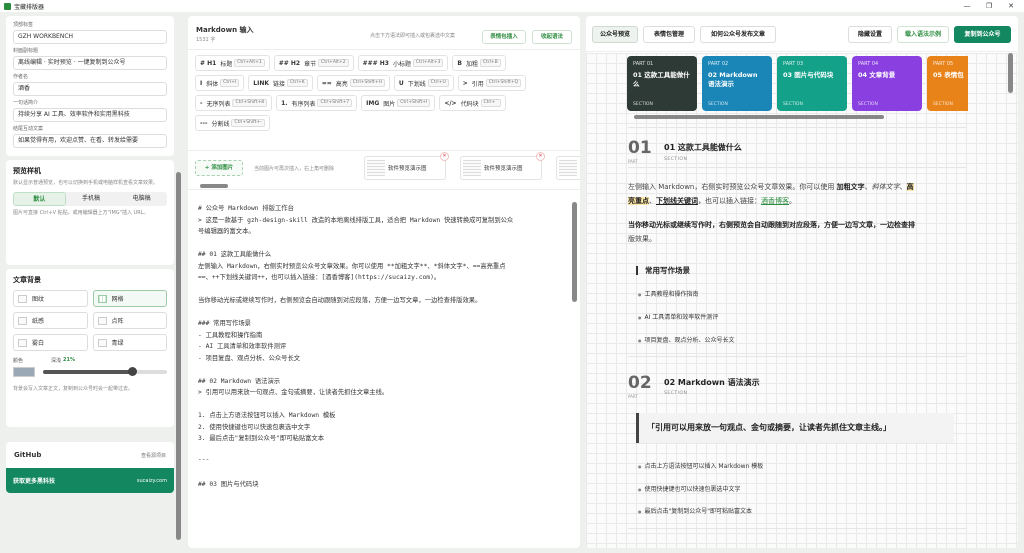  I want to click on image-button: IMG 图片 Ctrl+Shift+I, so click(398, 103).